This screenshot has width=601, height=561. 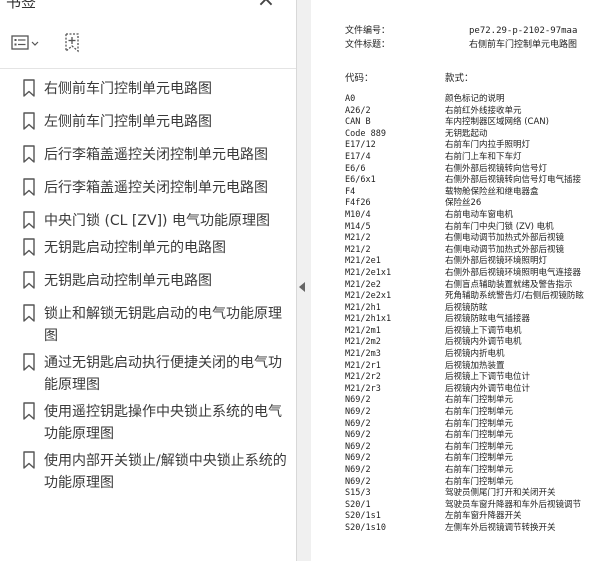 I want to click on meta-key: 文件标题：, so click(x=368, y=45).